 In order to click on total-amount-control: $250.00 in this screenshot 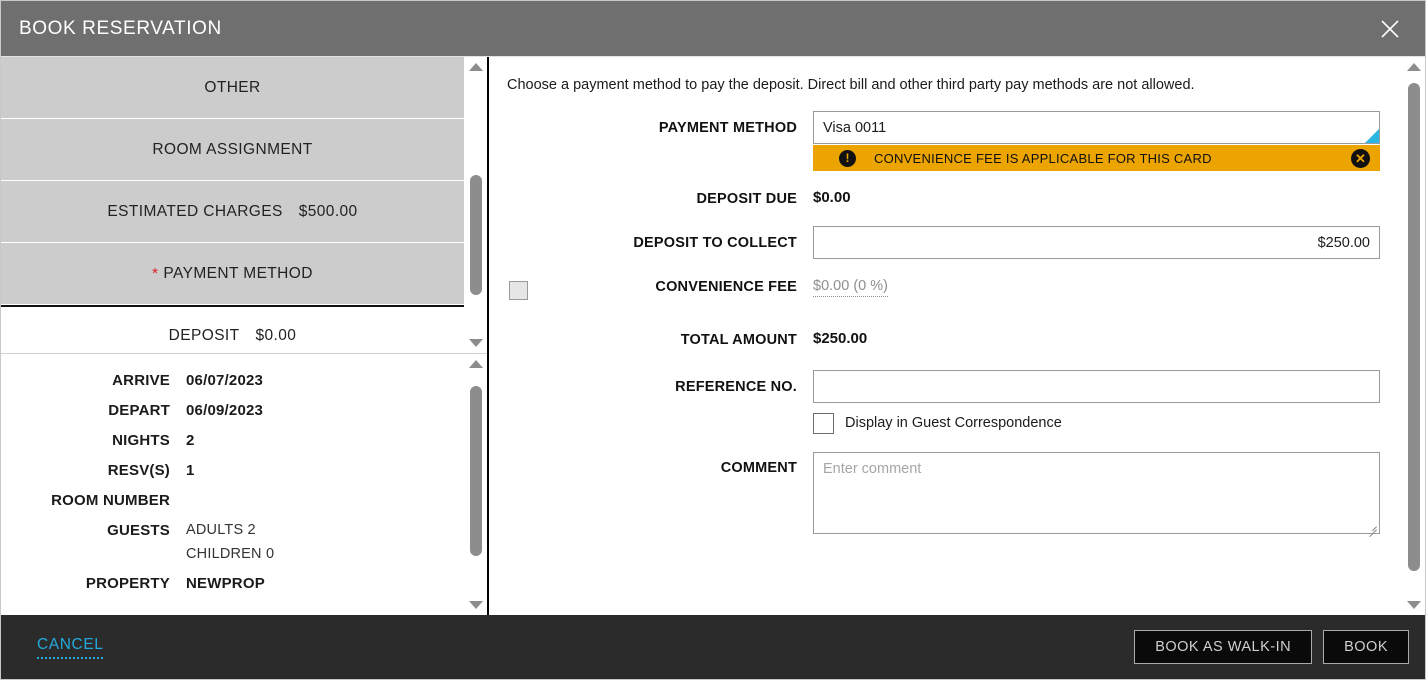, I will do `click(1096, 339)`.